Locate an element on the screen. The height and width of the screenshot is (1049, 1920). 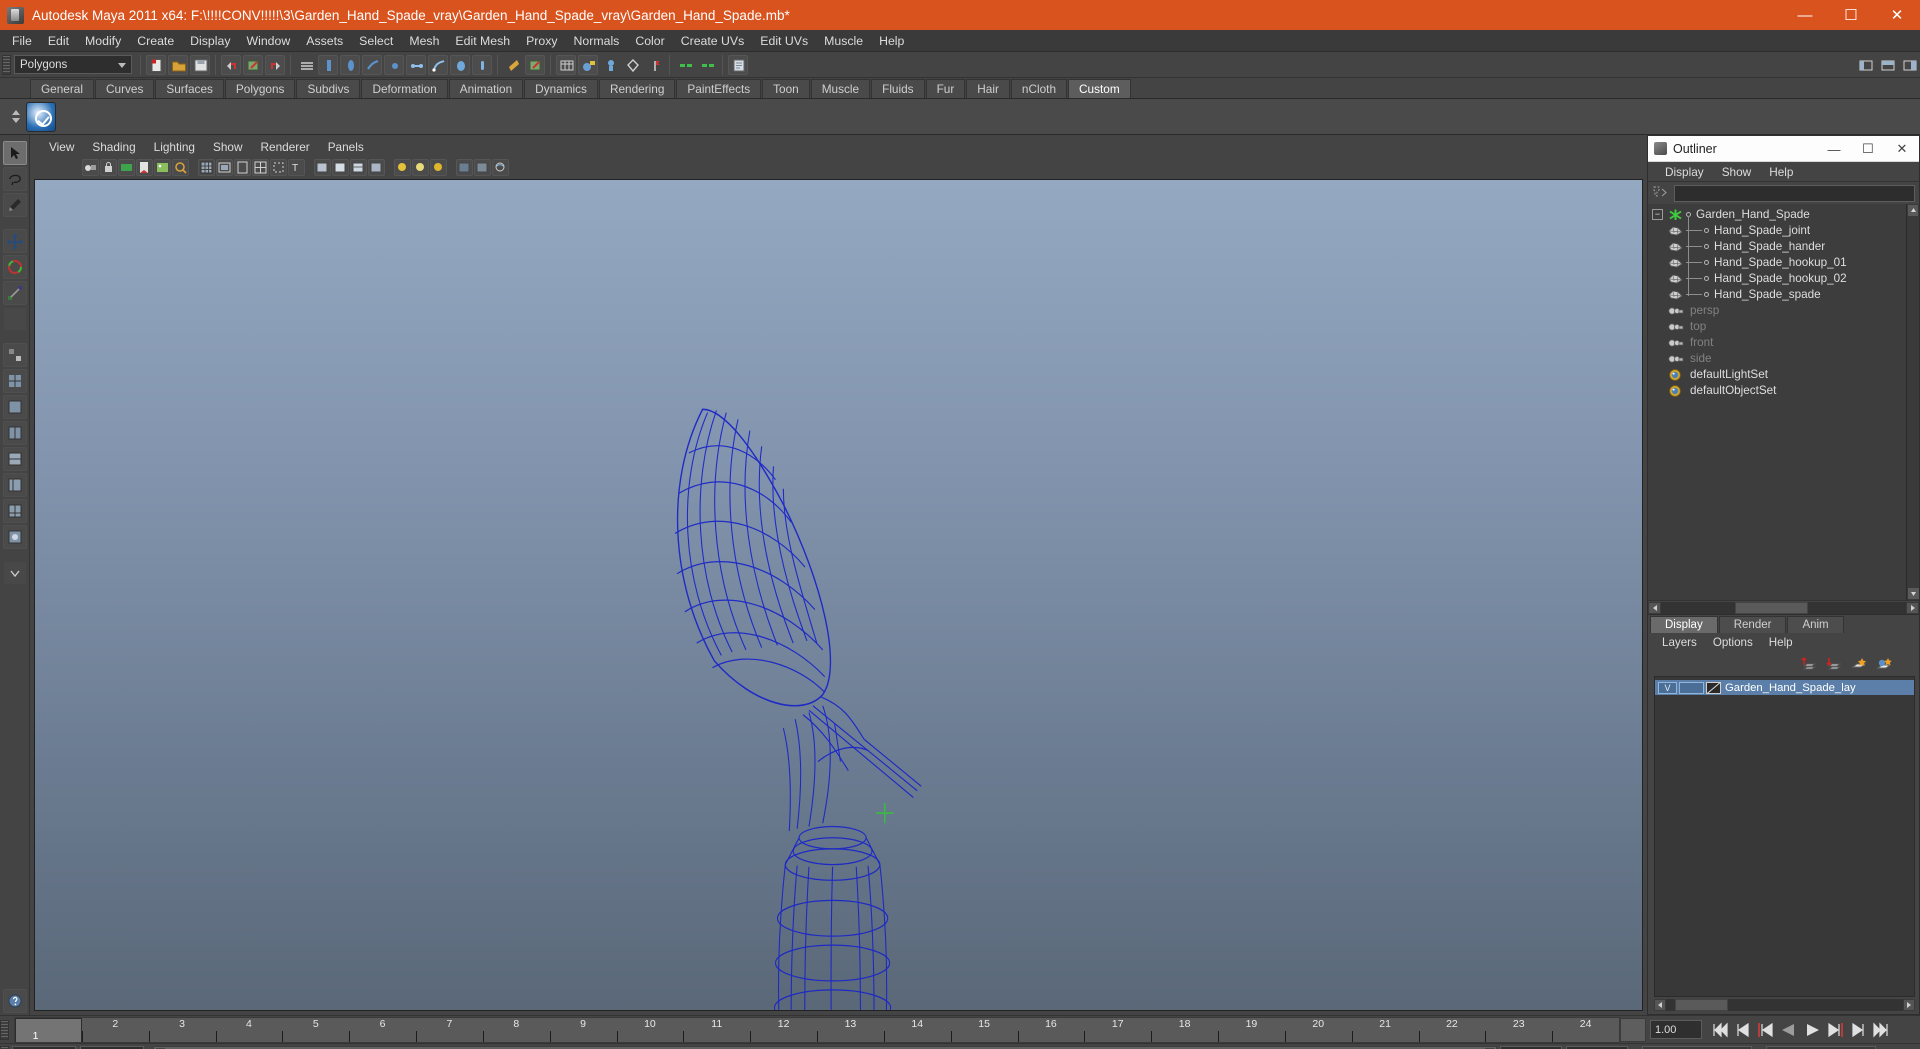
menu-item-create-uvs: Create UVs is located at coordinates (713, 41).